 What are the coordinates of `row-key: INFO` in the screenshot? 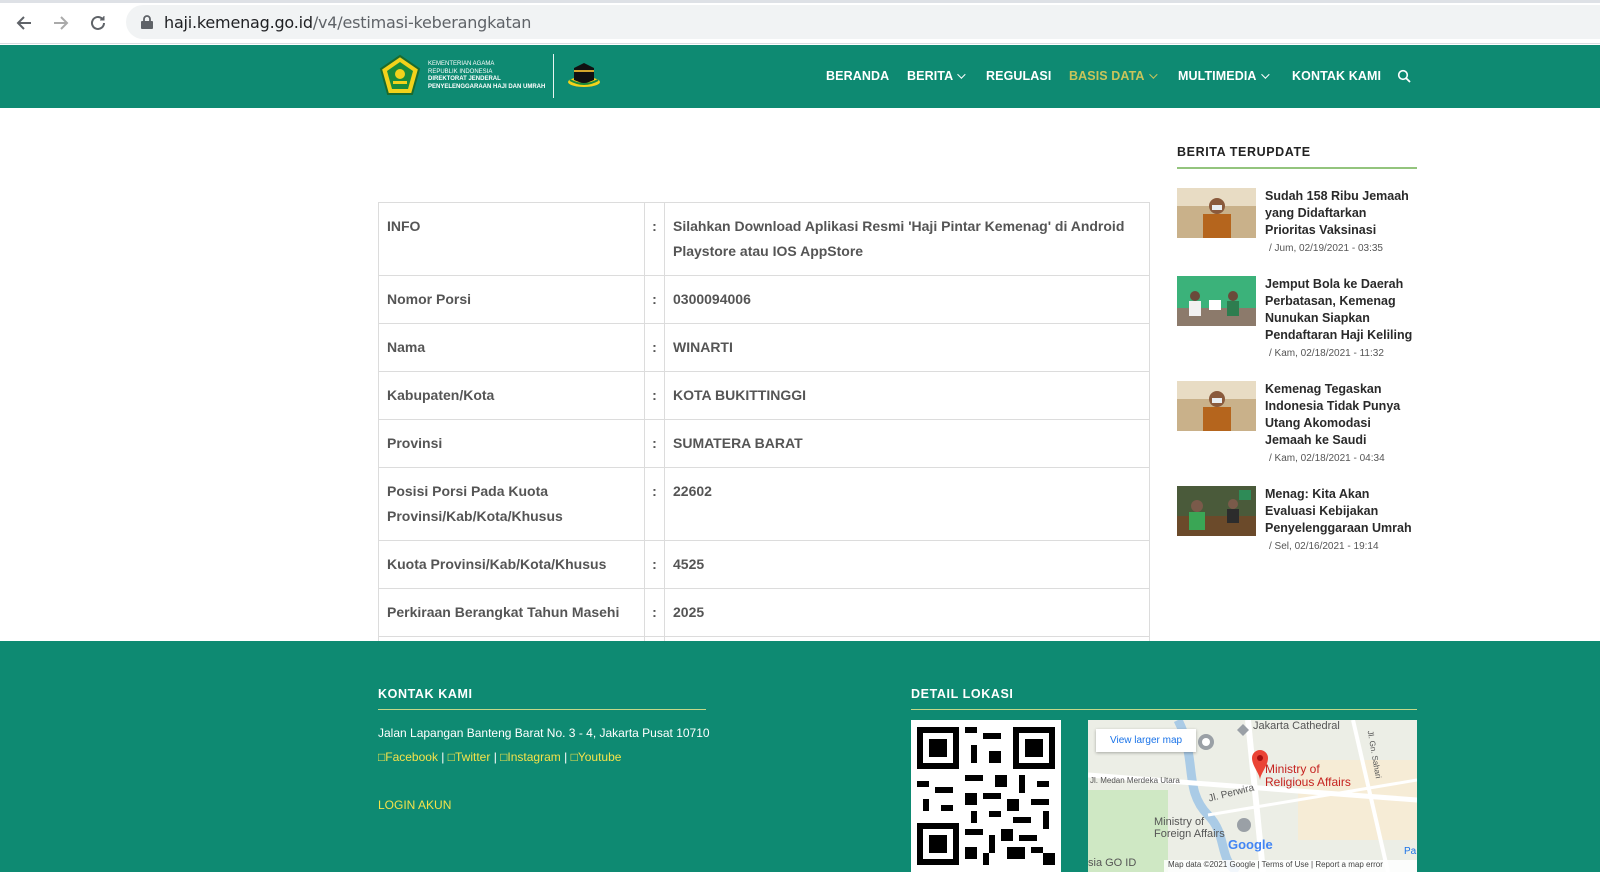 It's located at (511, 239).